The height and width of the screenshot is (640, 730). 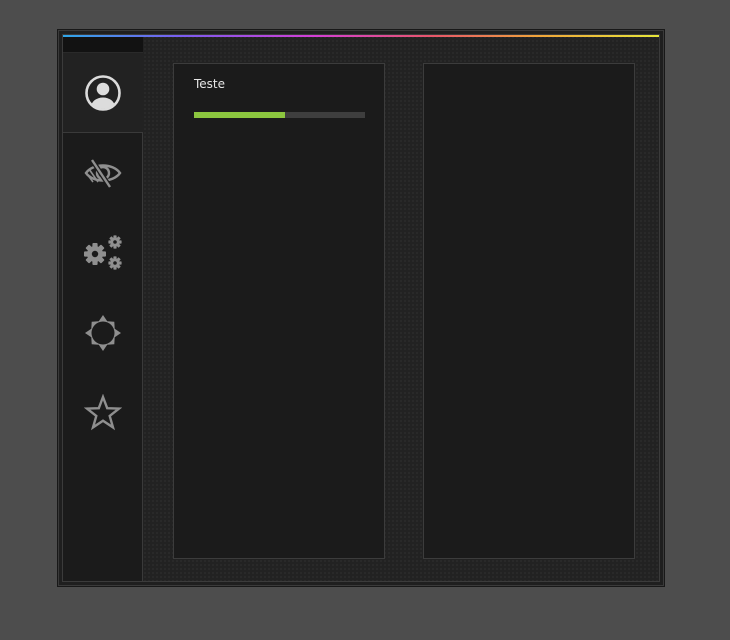 I want to click on sidebar-top-tab, so click(x=103, y=45).